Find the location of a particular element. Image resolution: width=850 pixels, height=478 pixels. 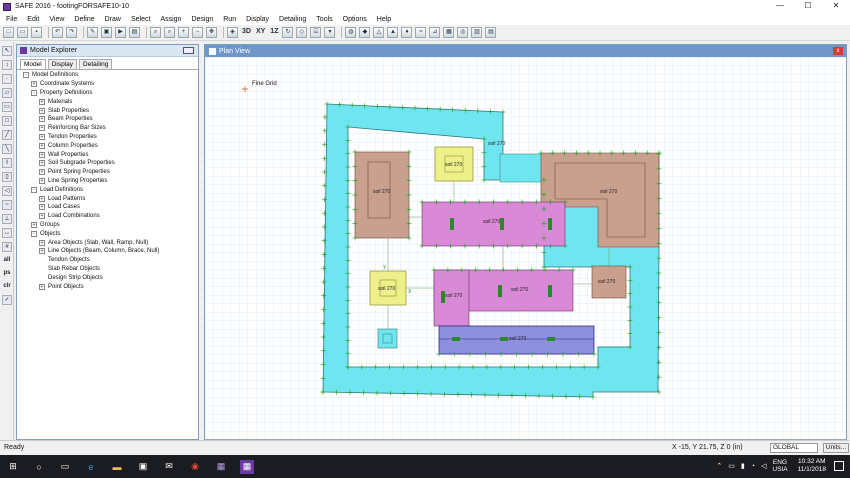

edge-browser-icon: e is located at coordinates (91, 467).